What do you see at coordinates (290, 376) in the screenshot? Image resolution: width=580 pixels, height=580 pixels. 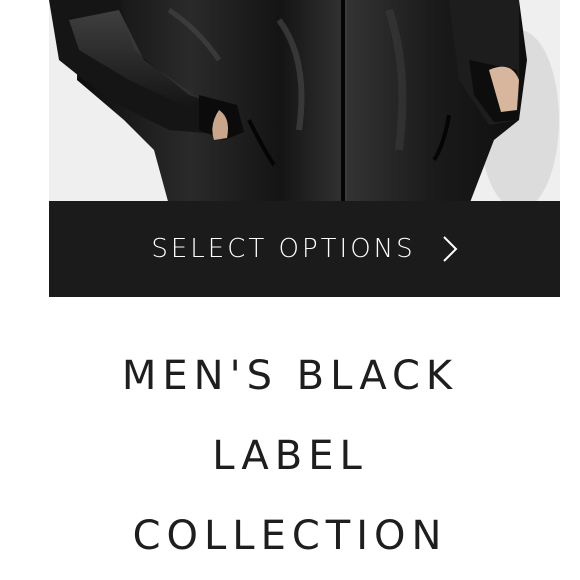 I see `collection-title-line-1: MEN'S BLACK` at bounding box center [290, 376].